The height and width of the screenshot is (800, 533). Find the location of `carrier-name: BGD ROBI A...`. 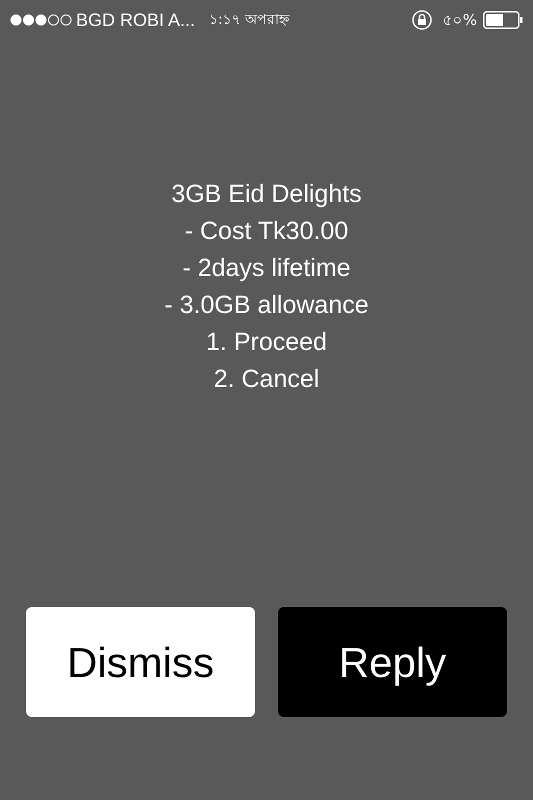

carrier-name: BGD ROBI A... is located at coordinates (136, 20).